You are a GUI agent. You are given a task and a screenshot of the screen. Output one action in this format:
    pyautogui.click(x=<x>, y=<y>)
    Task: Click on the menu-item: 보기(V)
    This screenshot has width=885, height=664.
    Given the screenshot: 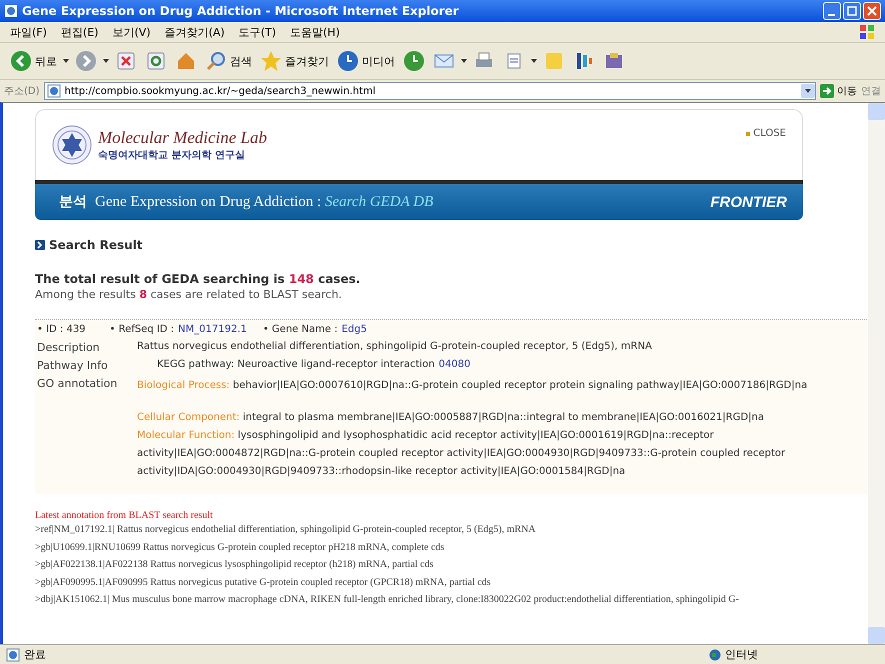 What is the action you would take?
    pyautogui.click(x=131, y=32)
    